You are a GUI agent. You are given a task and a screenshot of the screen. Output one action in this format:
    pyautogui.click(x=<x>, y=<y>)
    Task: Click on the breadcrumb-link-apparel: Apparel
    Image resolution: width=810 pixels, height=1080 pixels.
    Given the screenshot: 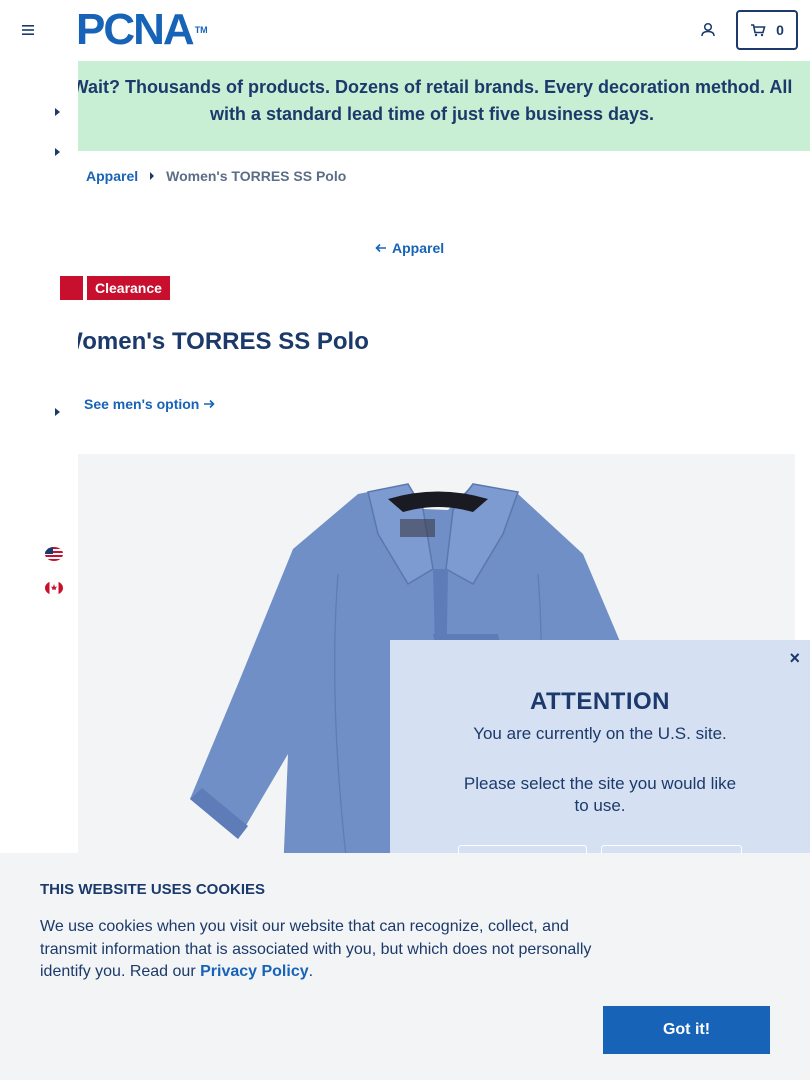 What is the action you would take?
    pyautogui.click(x=112, y=176)
    